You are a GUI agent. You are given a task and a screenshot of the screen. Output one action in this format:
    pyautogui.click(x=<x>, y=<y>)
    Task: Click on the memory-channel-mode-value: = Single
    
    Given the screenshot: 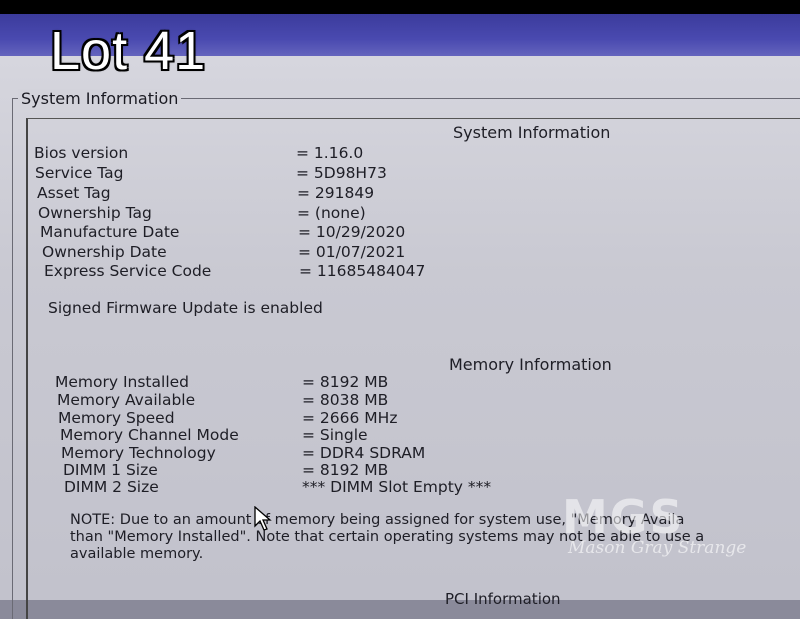 What is the action you would take?
    pyautogui.click(x=335, y=435)
    